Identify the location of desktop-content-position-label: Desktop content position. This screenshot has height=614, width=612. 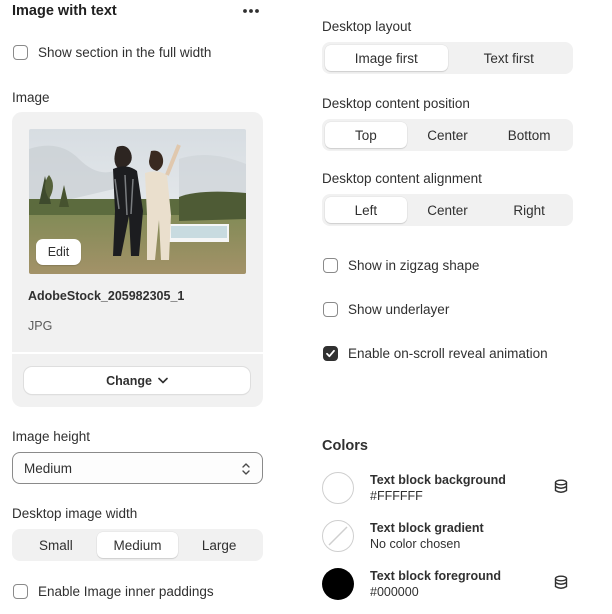
(396, 103).